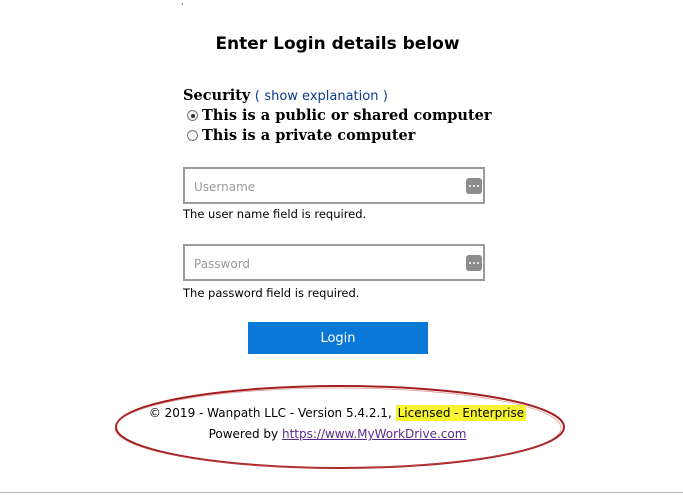 This screenshot has height=495, width=683. What do you see at coordinates (461, 413) in the screenshot?
I see `license-badge: Licensed - Enterprise` at bounding box center [461, 413].